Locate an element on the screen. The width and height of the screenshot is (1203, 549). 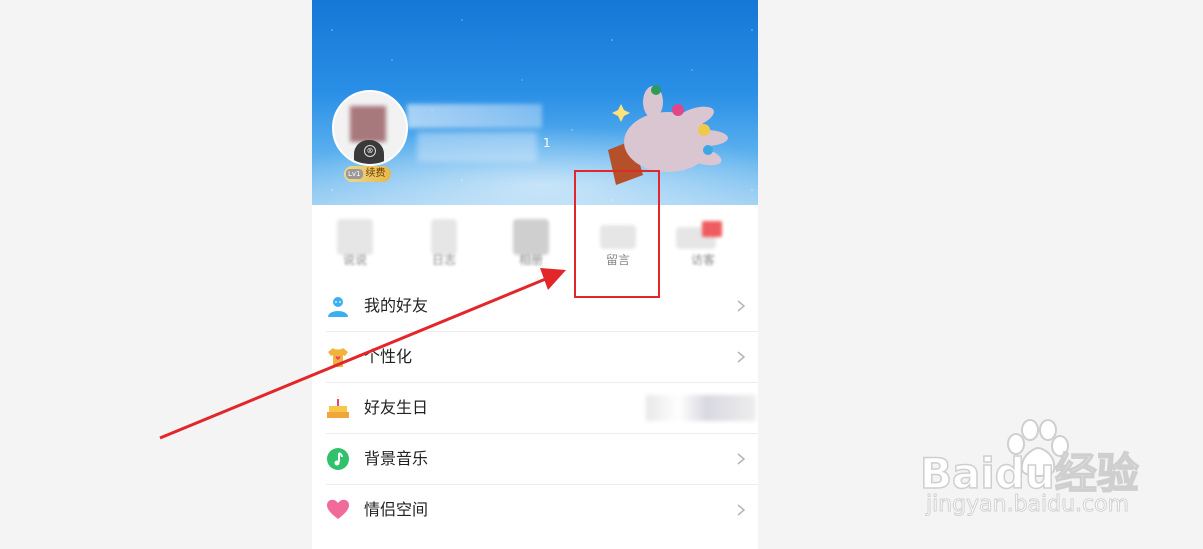
watermark-brand: Bai is located at coordinates (957, 473).